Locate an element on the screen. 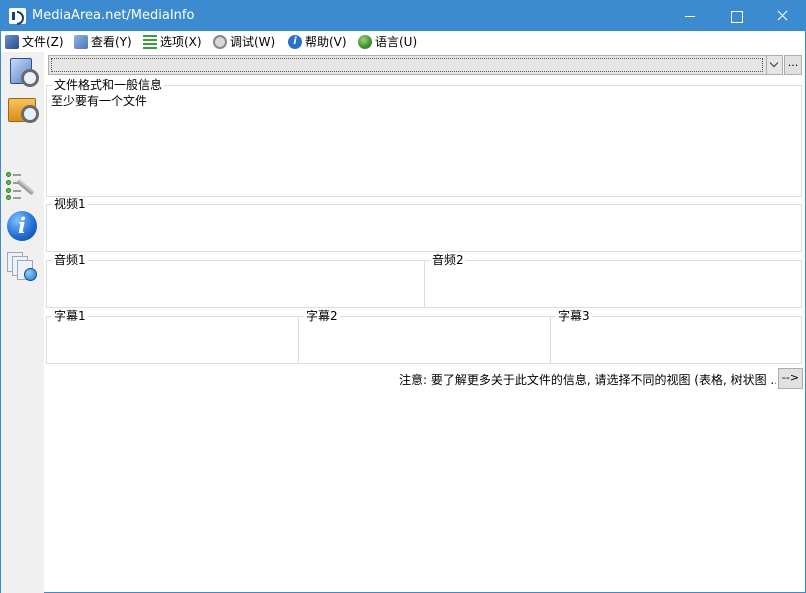  preferences-icon is located at coordinates (22, 186).